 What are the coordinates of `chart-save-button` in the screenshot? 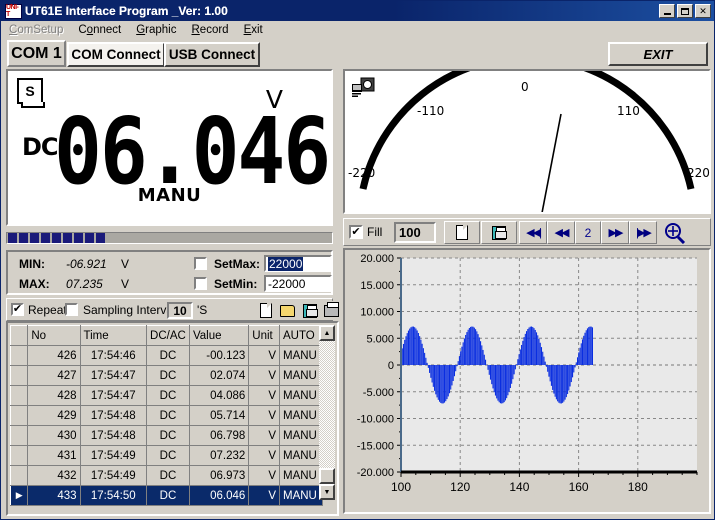 It's located at (499, 232).